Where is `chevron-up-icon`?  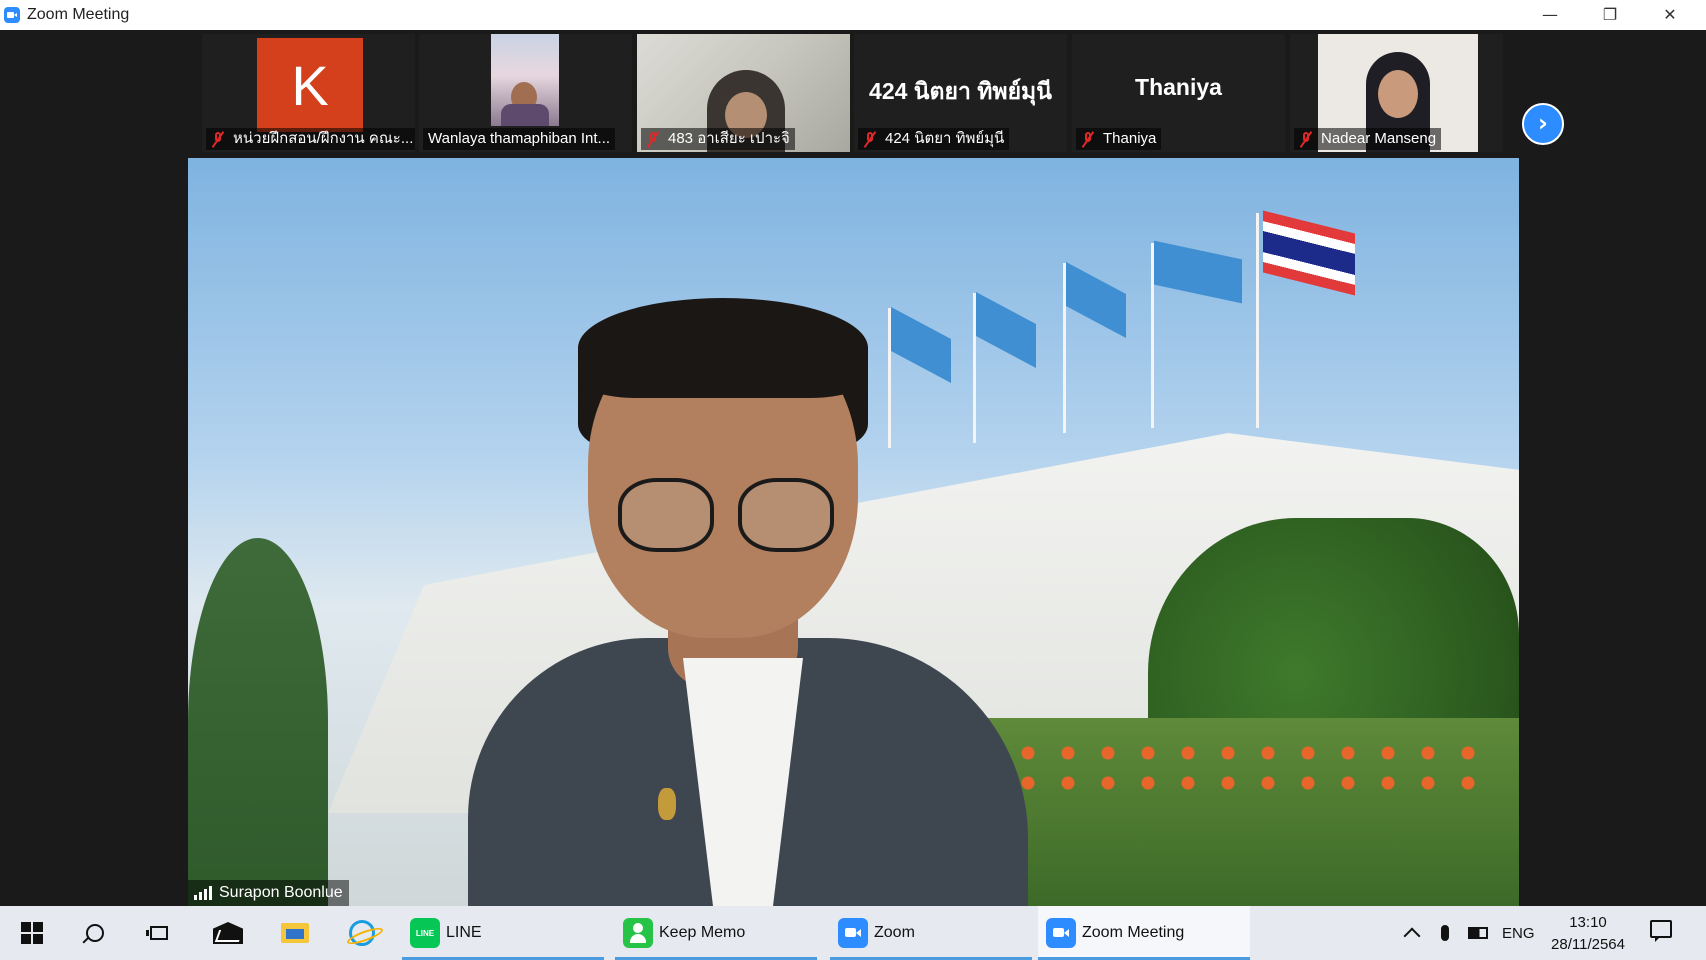
chevron-up-icon is located at coordinates (1412, 936).